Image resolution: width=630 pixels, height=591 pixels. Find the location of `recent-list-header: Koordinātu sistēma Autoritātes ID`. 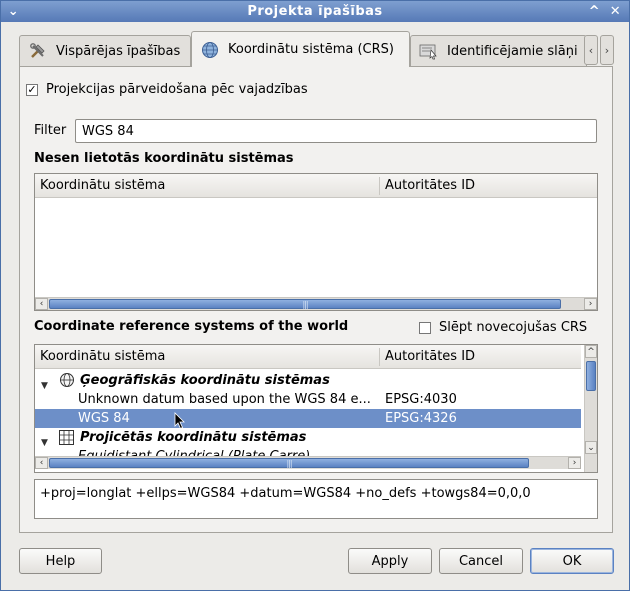

recent-list-header: Koordinātu sistēma Autoritātes ID is located at coordinates (316, 186).